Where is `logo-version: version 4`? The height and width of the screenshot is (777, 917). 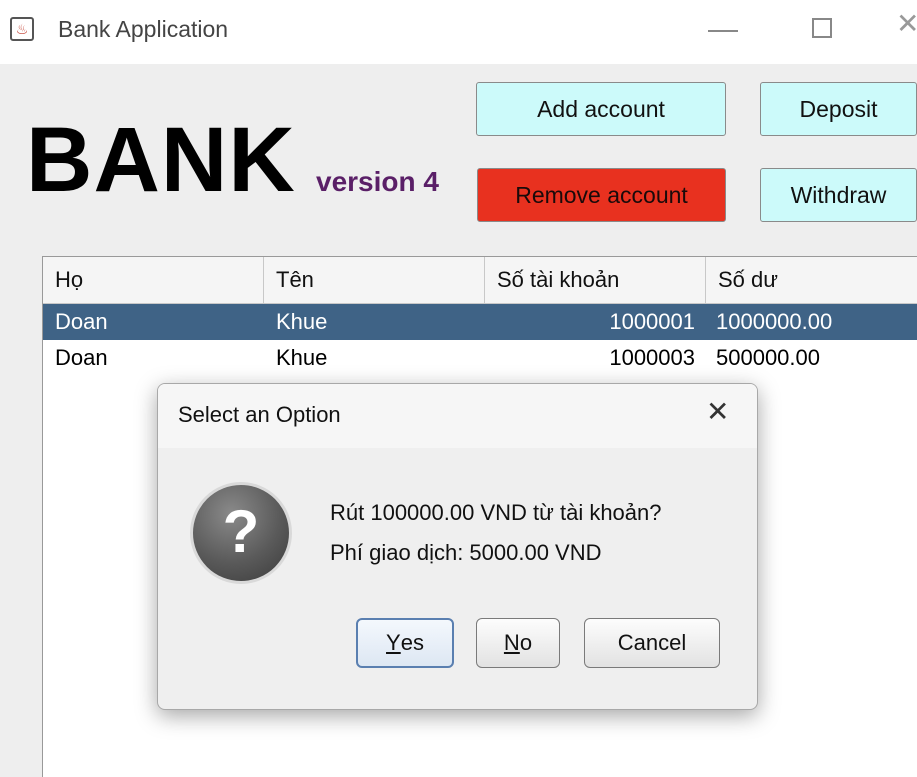 logo-version: version 4 is located at coordinates (377, 181).